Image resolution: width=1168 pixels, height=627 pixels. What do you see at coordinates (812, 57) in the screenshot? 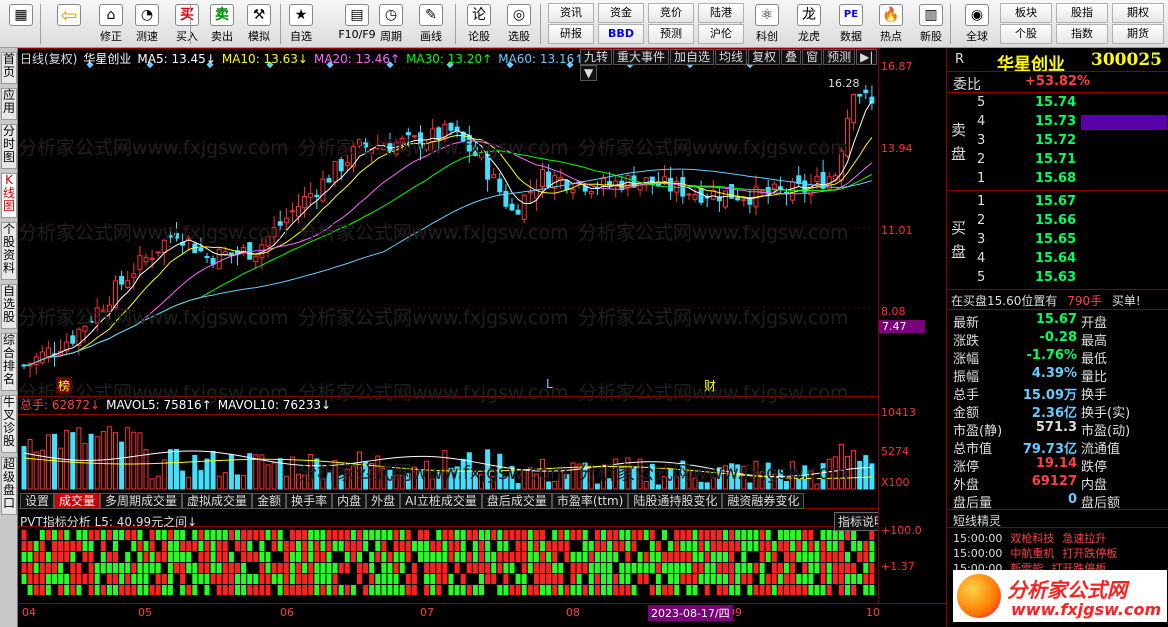
I see `chart-top-button-6: 窗` at bounding box center [812, 57].